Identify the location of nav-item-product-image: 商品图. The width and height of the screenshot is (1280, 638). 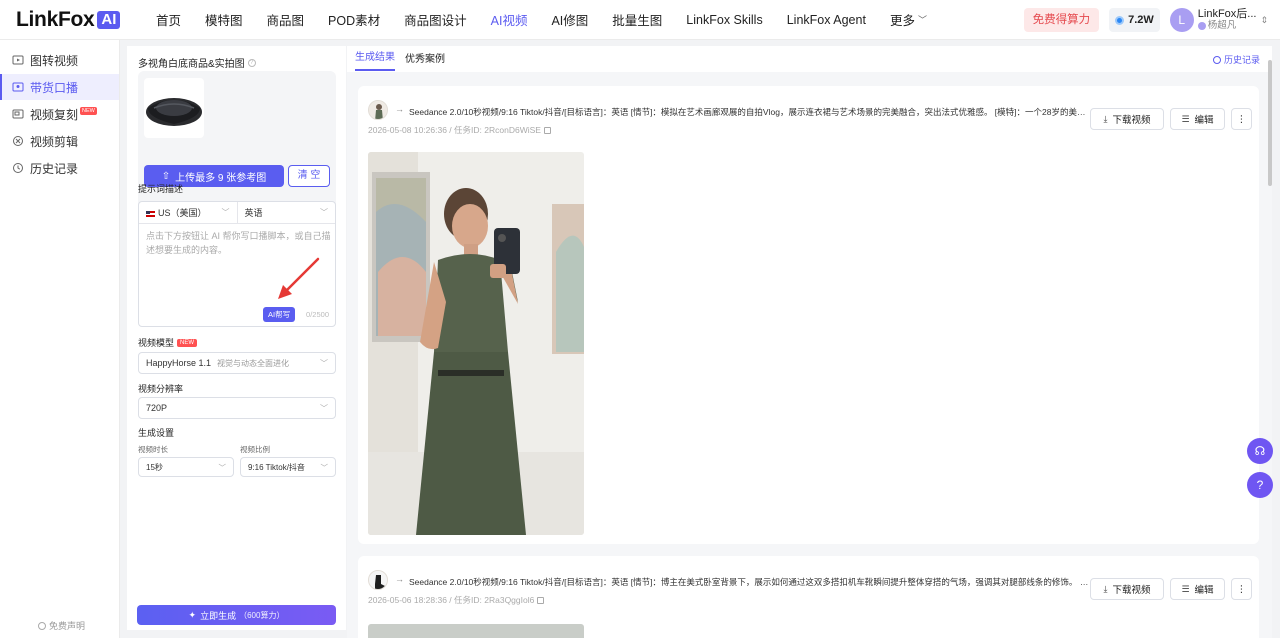
(286, 19).